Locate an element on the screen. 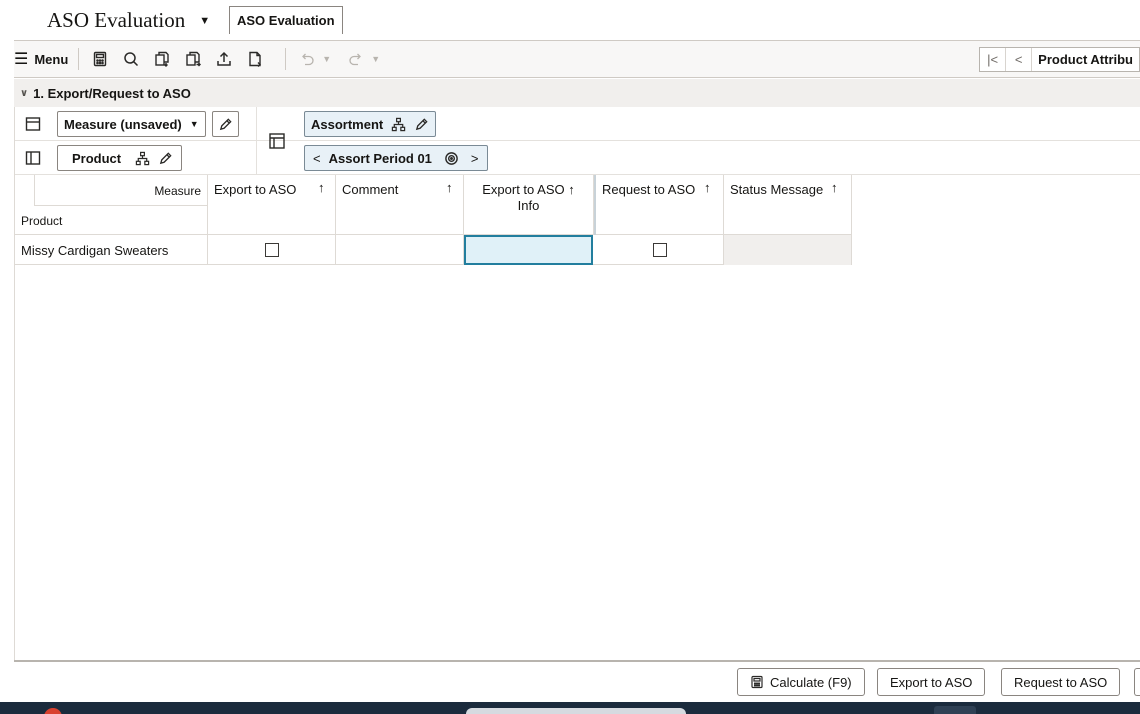 This screenshot has width=1140, height=714. cell-request-to-aso is located at coordinates (660, 250).